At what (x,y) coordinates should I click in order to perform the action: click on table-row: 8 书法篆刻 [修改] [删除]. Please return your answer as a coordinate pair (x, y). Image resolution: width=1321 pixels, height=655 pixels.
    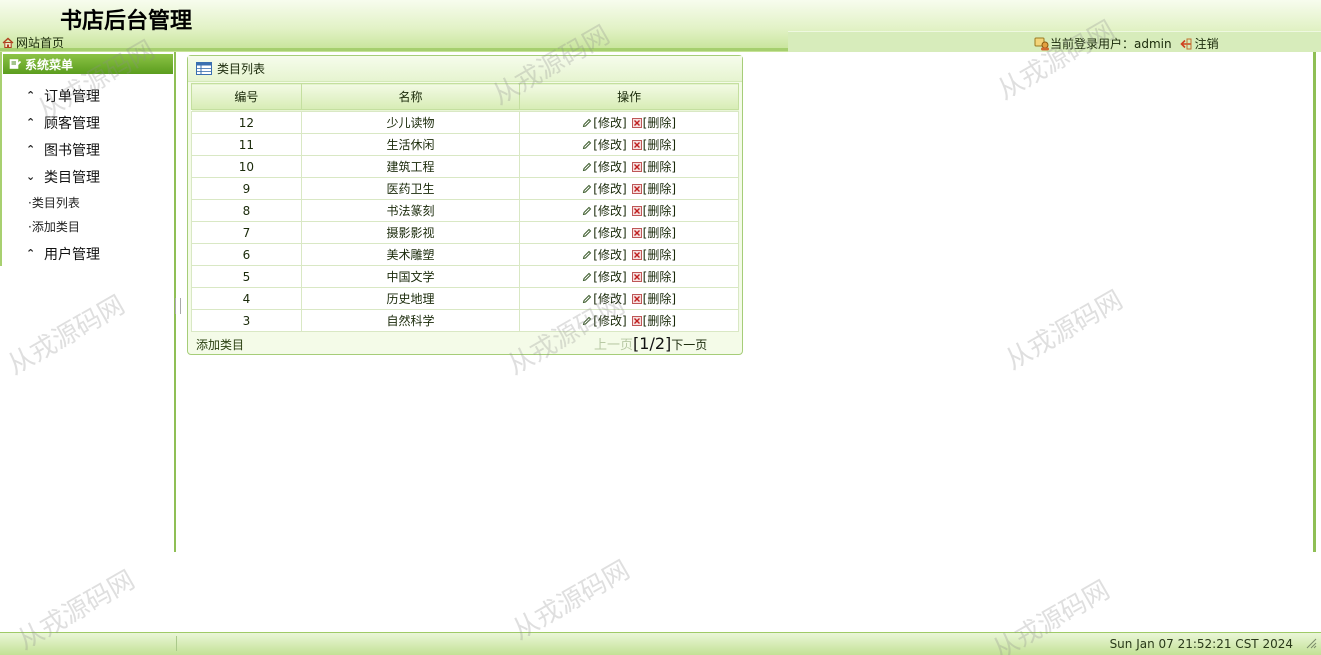
    Looking at the image, I should click on (465, 210).